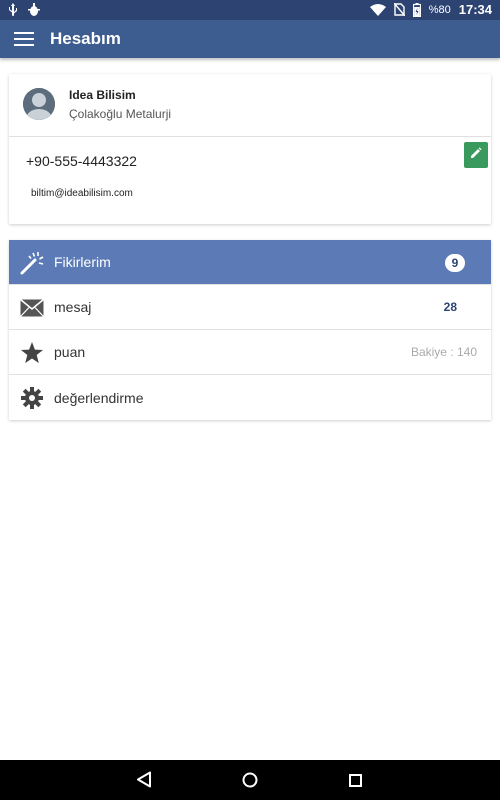 Image resolution: width=500 pixels, height=800 pixels. What do you see at coordinates (475, 9) in the screenshot?
I see `clock: 17:34` at bounding box center [475, 9].